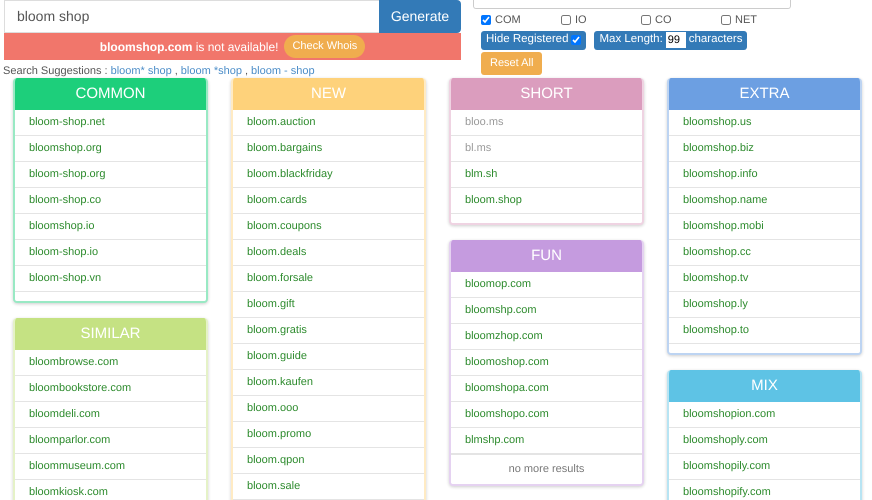 The image size is (872, 500). I want to click on card-header: SIMILAR, so click(110, 334).